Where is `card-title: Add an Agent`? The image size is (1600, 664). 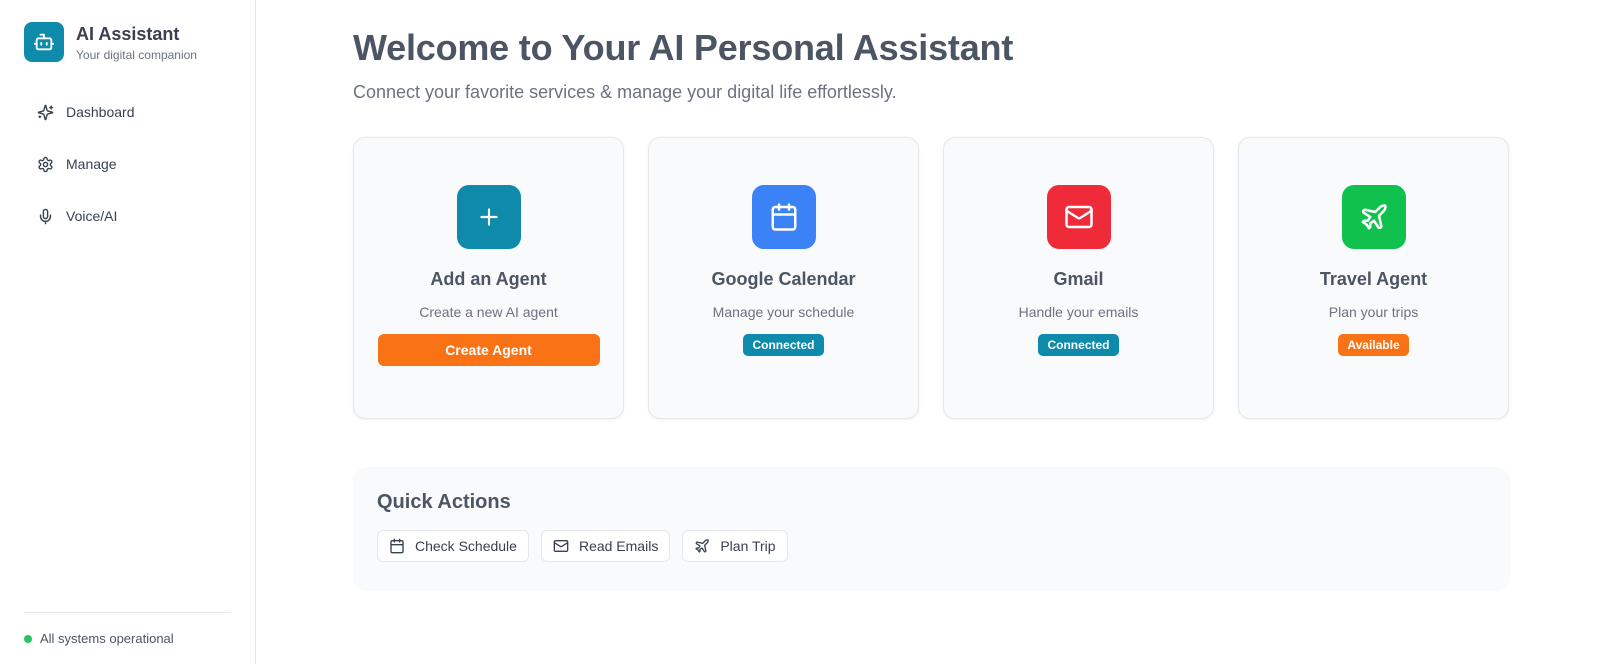
card-title: Add an Agent is located at coordinates (488, 279).